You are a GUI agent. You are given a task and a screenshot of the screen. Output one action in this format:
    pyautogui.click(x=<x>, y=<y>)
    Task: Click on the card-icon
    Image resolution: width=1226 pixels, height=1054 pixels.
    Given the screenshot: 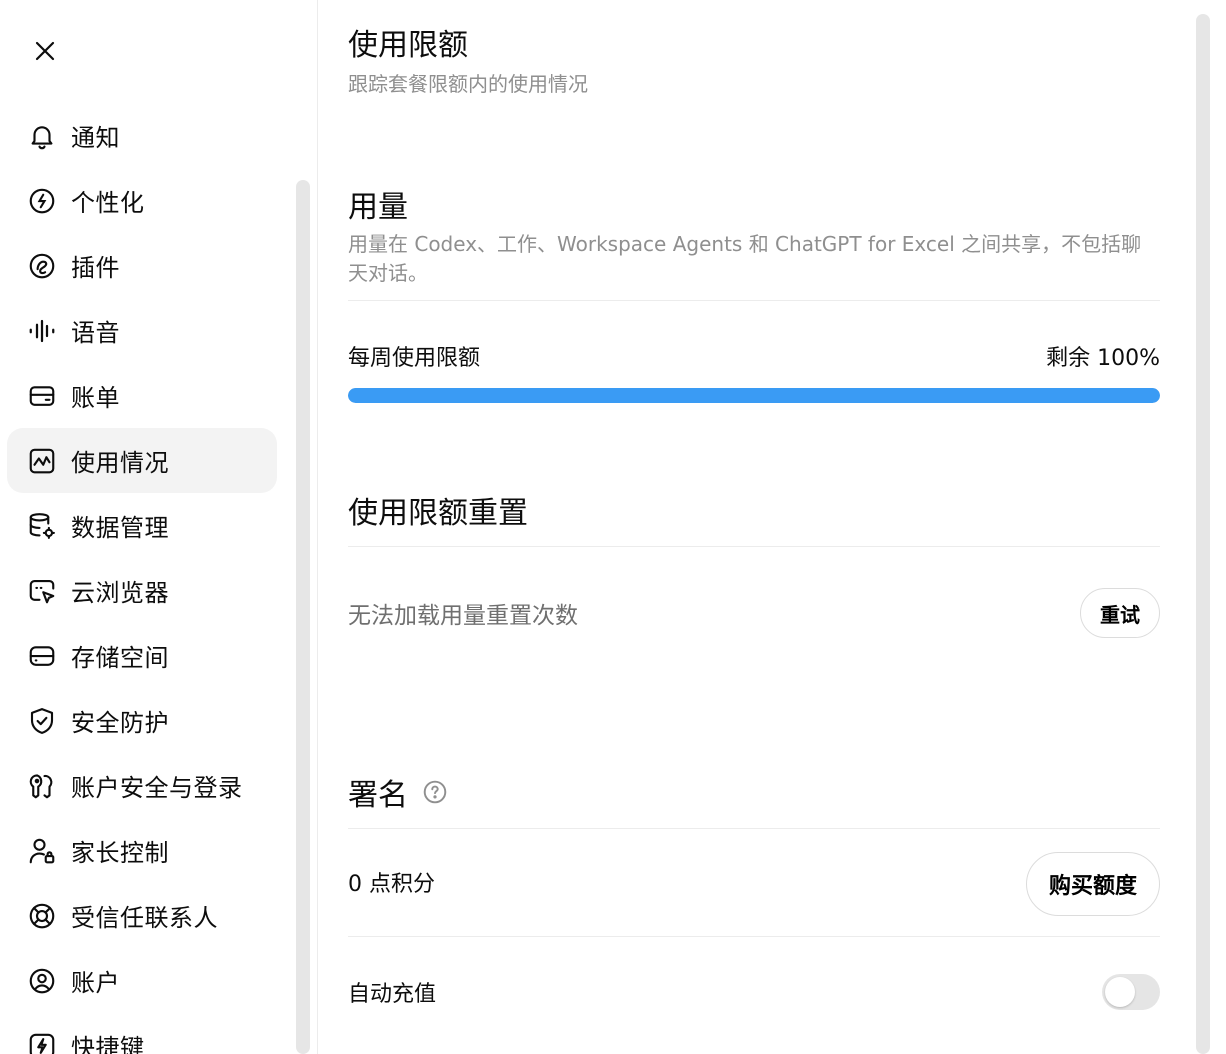 What is the action you would take?
    pyautogui.click(x=42, y=396)
    